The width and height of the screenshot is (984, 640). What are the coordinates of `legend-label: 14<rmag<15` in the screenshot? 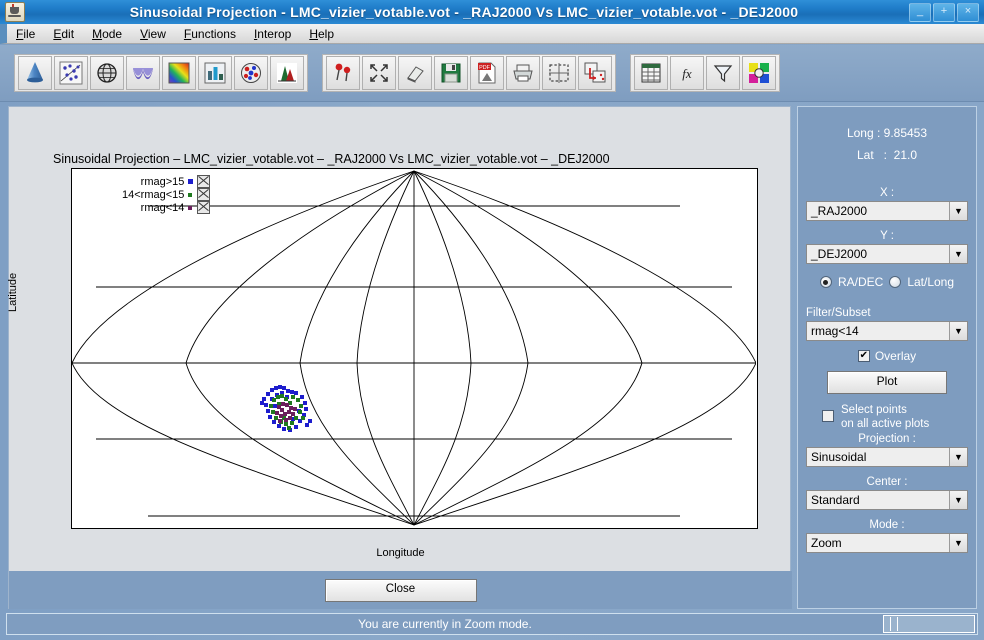 It's located at (153, 194).